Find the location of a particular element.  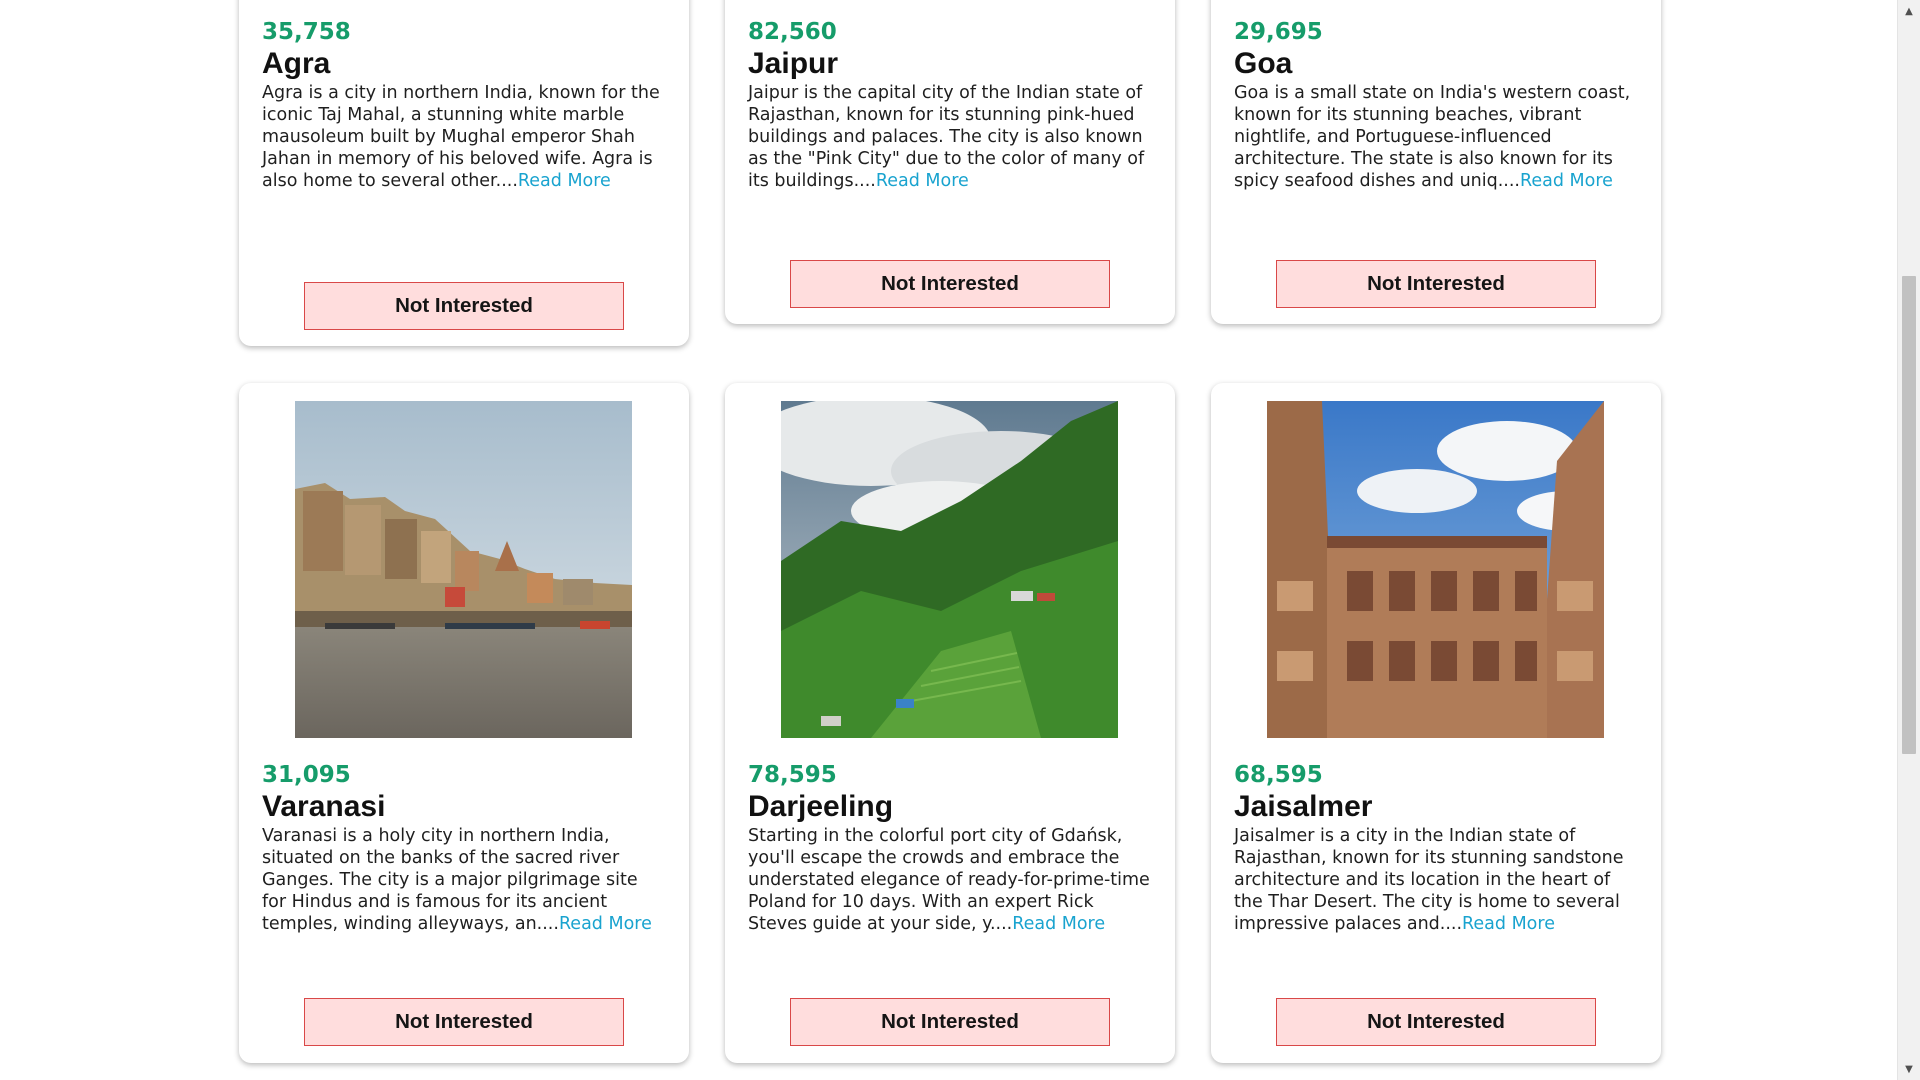

darjeeling-title: Darjeeling is located at coordinates (821, 806).